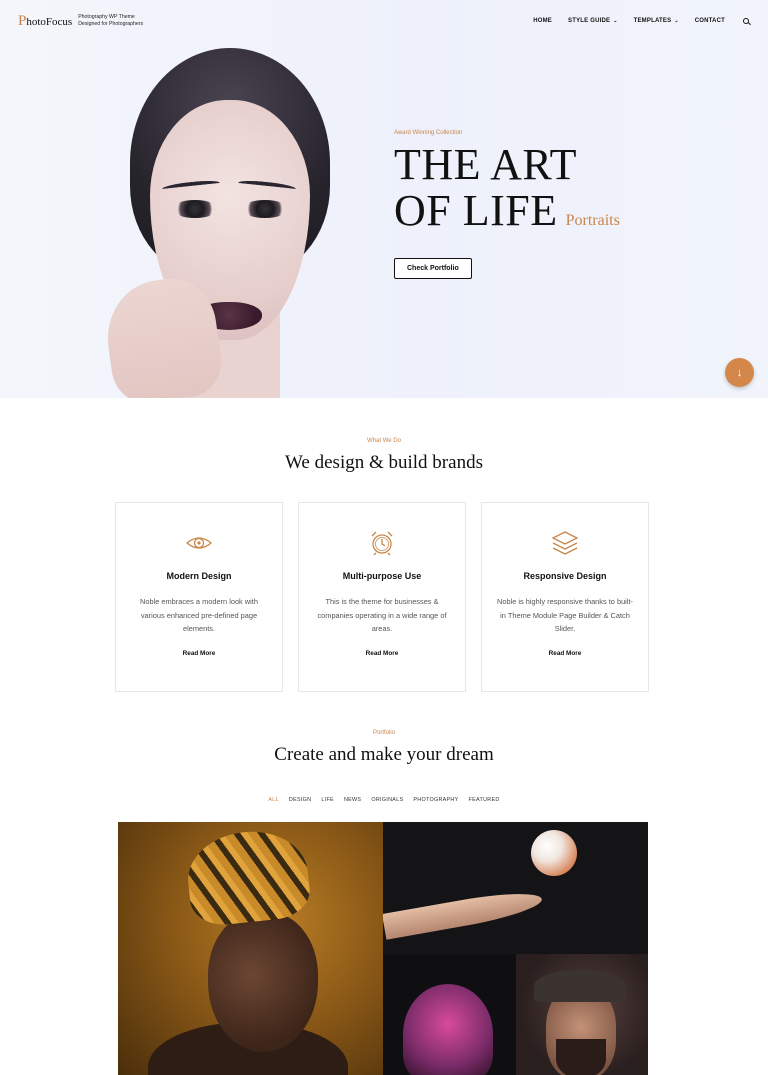  Describe the element at coordinates (435, 800) in the screenshot. I see `filter-photography: PHOTOGRAPHY` at that location.